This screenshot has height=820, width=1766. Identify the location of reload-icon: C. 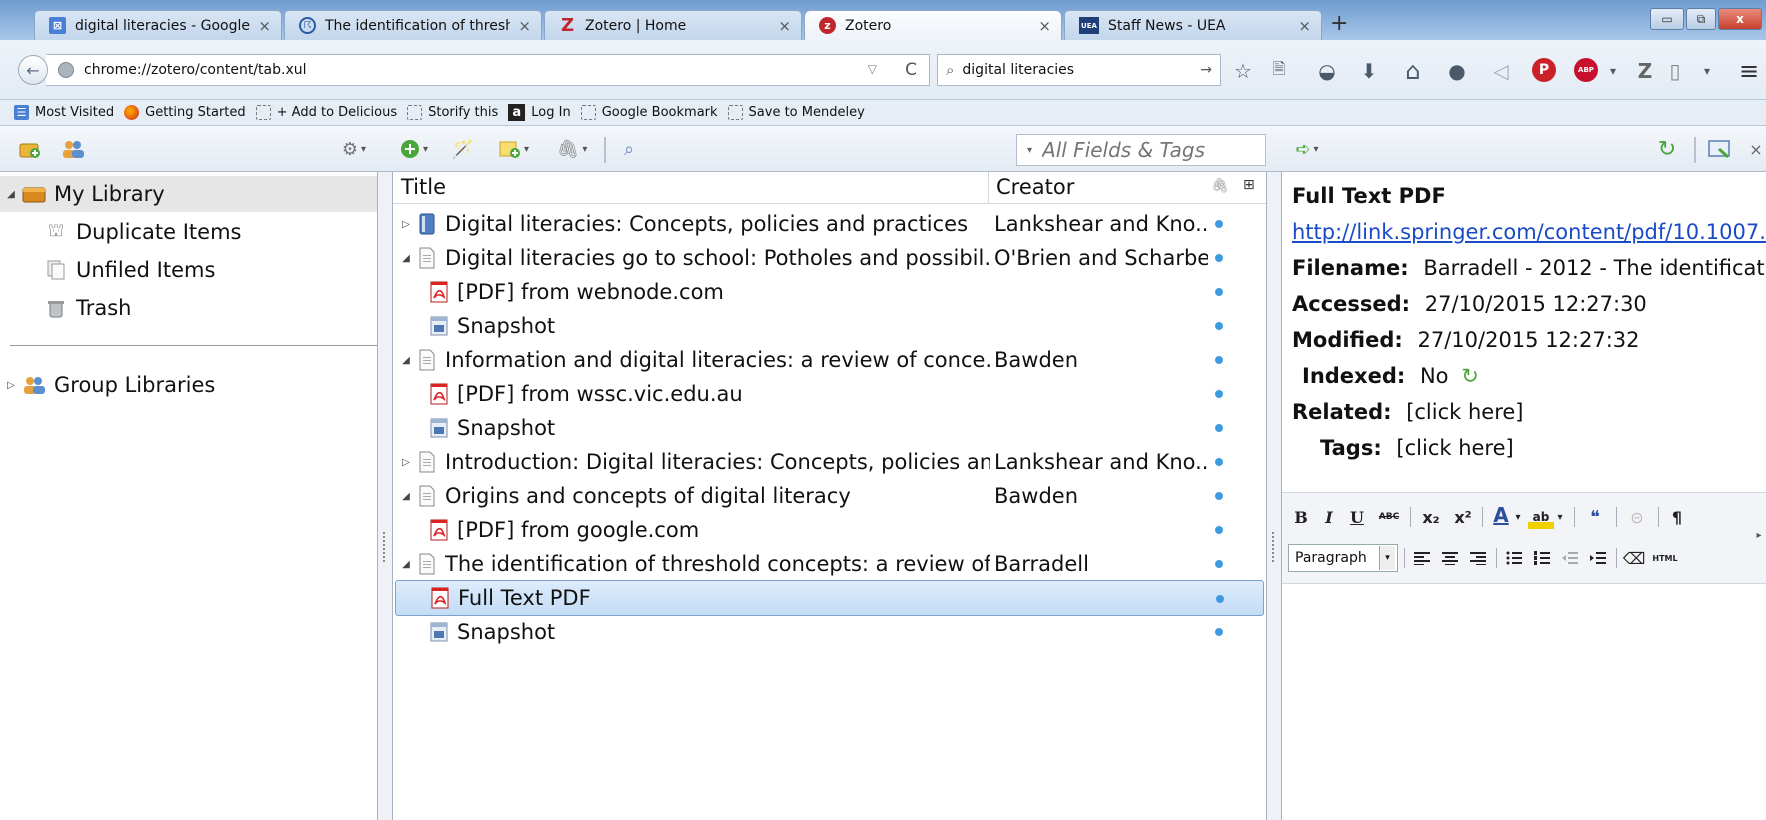
(911, 70).